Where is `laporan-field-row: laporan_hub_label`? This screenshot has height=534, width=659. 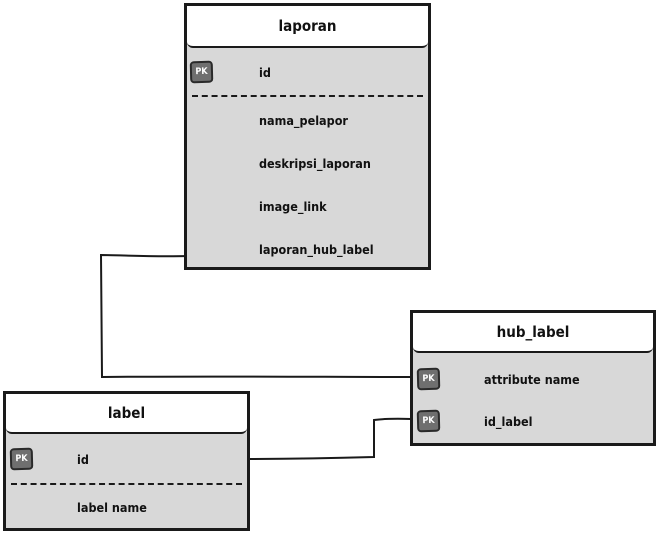
laporan-field-row: laporan_hub_label is located at coordinates (307, 249).